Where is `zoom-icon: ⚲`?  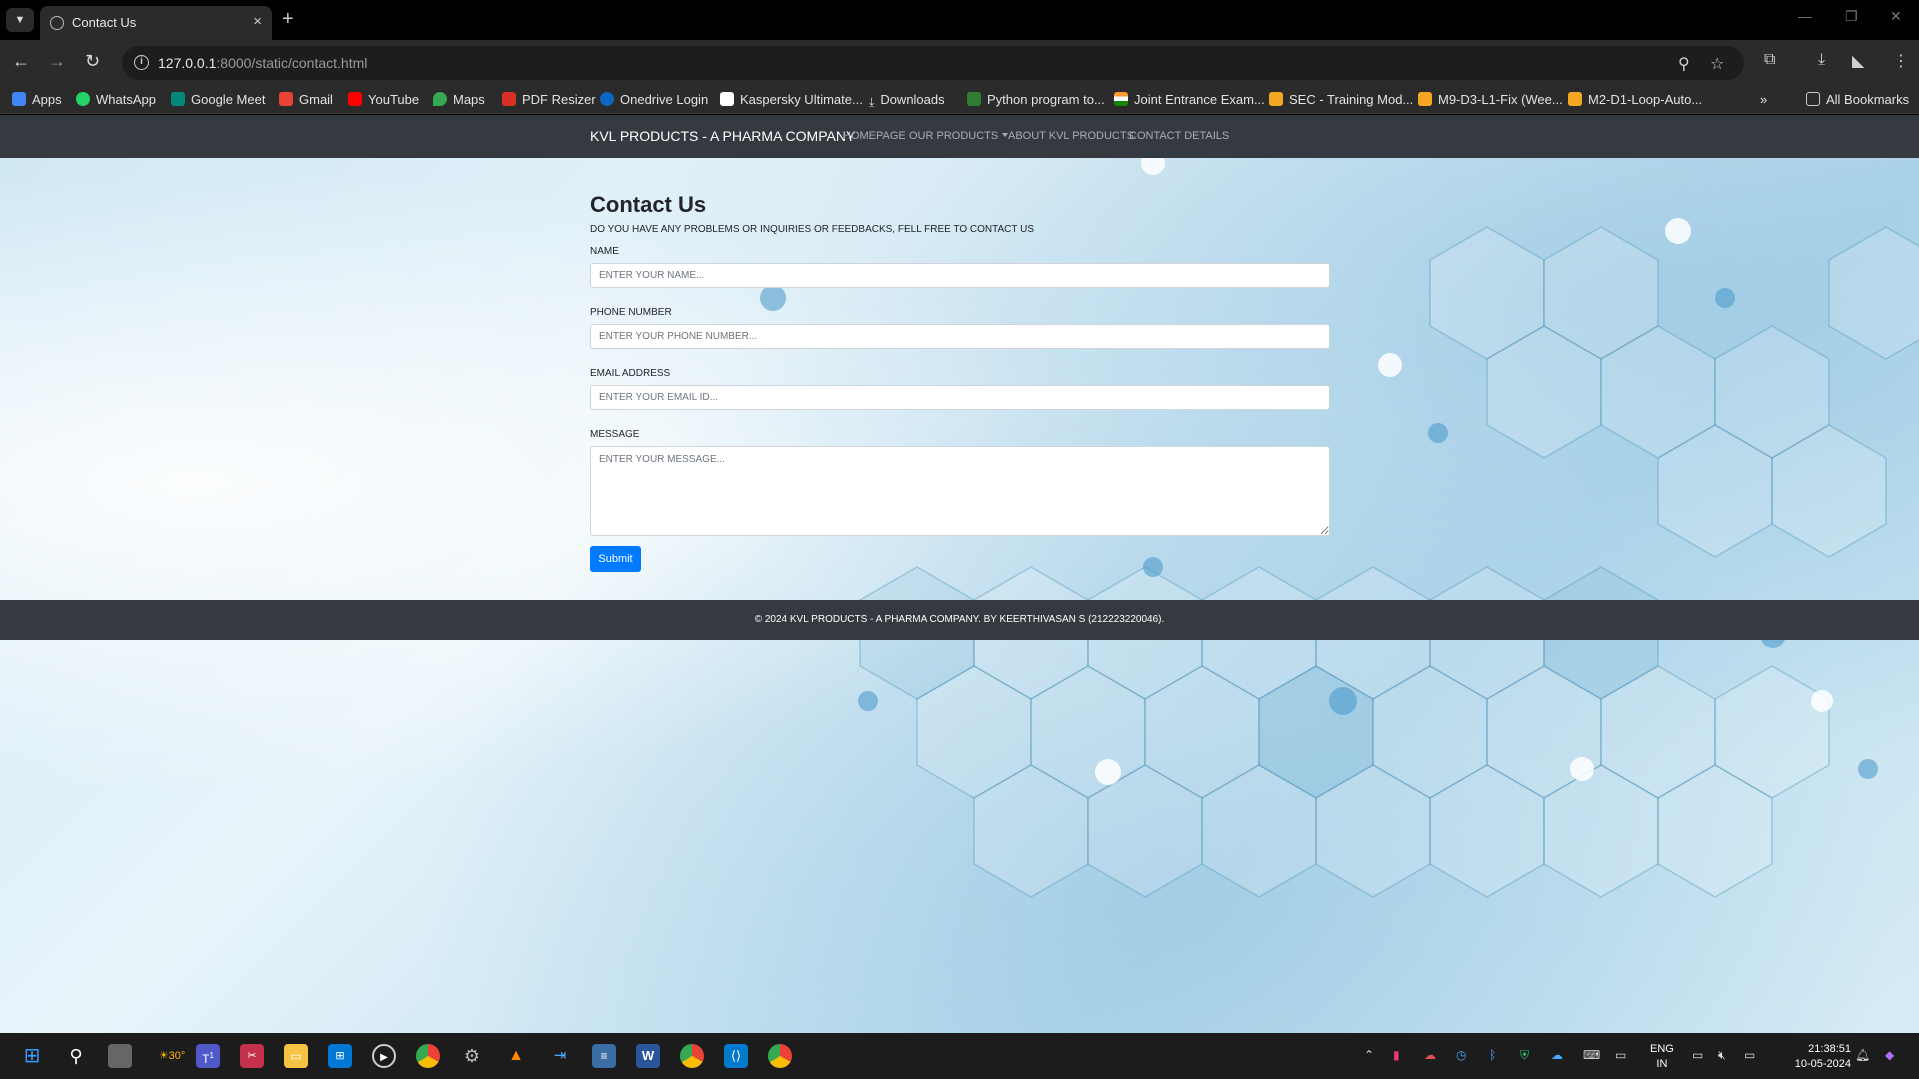
zoom-icon: ⚲ is located at coordinates (1684, 64).